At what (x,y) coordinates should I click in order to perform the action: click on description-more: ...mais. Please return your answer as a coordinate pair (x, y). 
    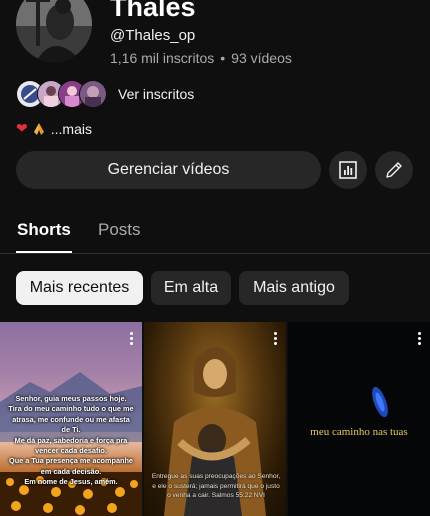
    Looking at the image, I should click on (71, 128).